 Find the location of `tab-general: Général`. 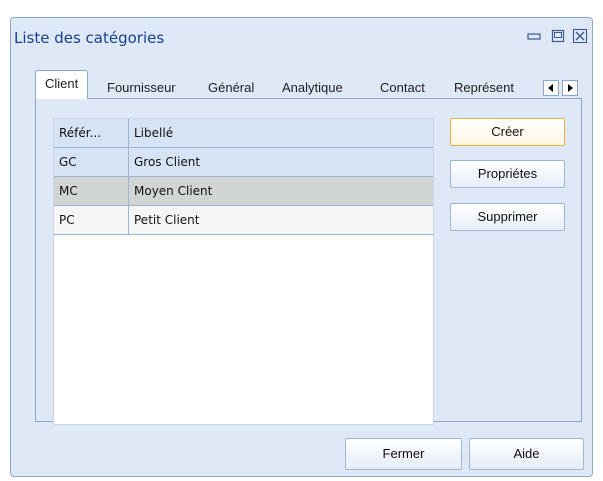

tab-general: Général is located at coordinates (231, 88).